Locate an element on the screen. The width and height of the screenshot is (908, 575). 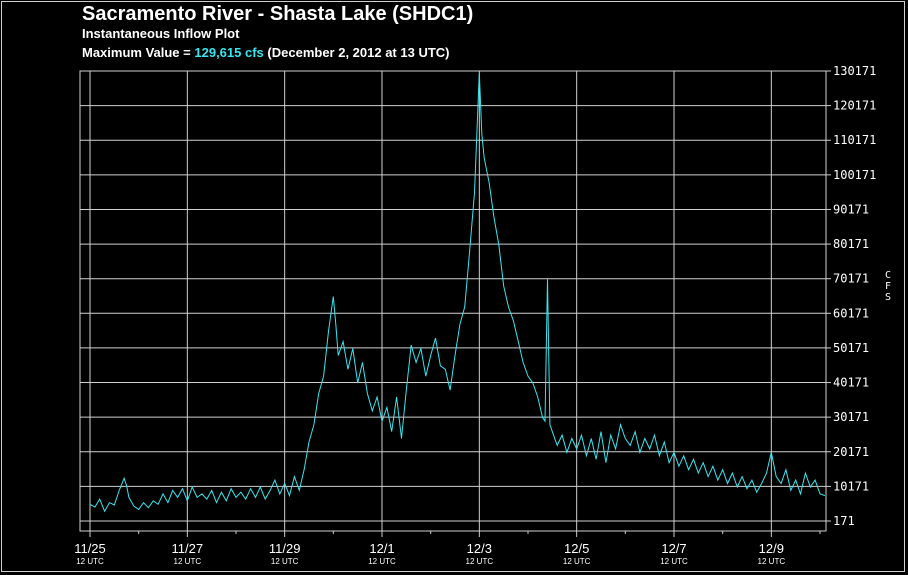
y-tick-label: 50171 is located at coordinates (851, 348).